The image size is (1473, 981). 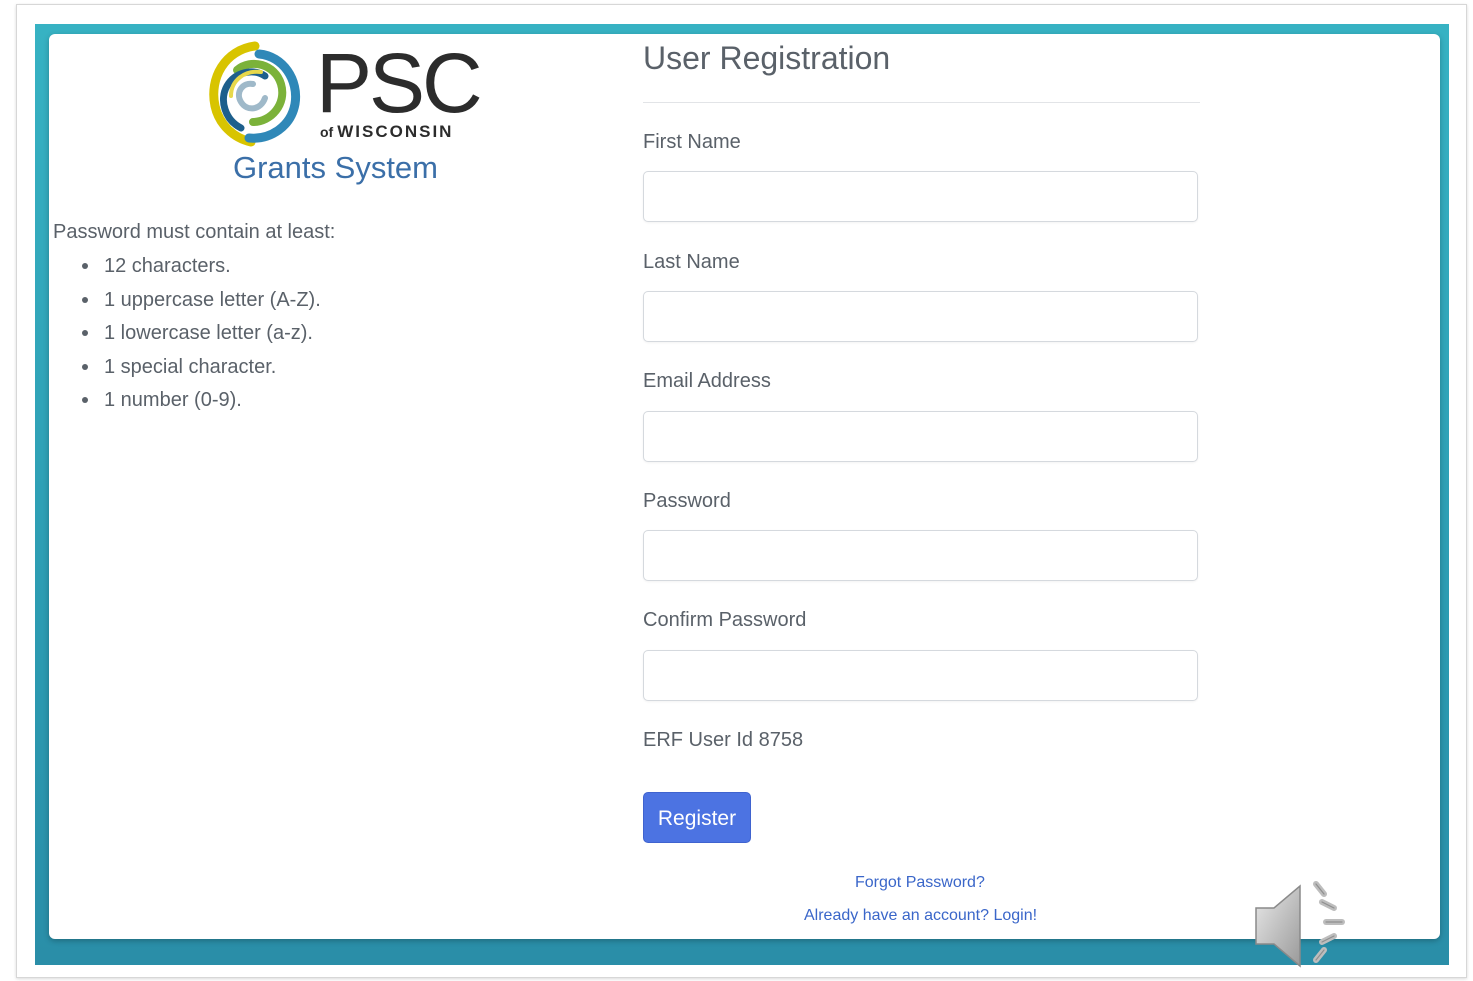 I want to click on title-divider, so click(x=921, y=102).